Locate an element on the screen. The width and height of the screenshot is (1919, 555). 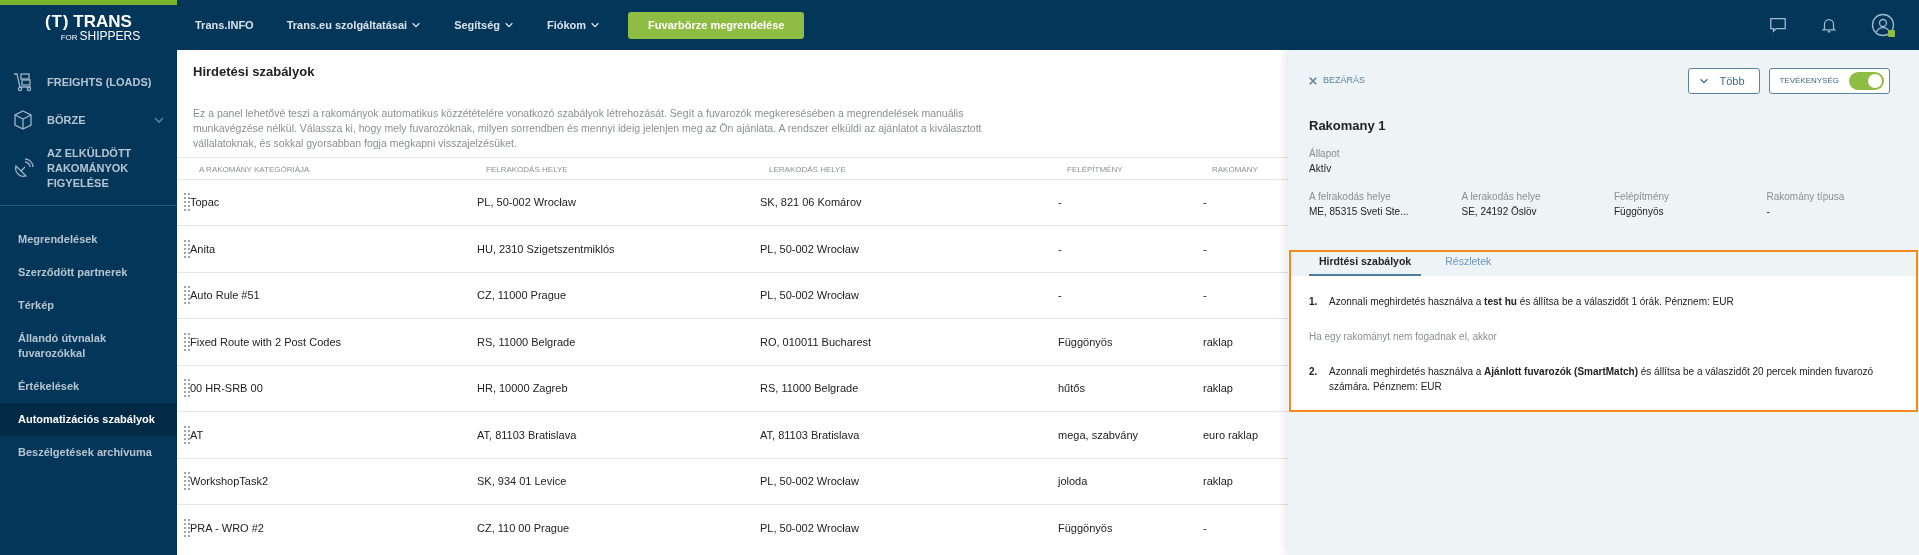
user-avatar-icon is located at coordinates (1883, 25).